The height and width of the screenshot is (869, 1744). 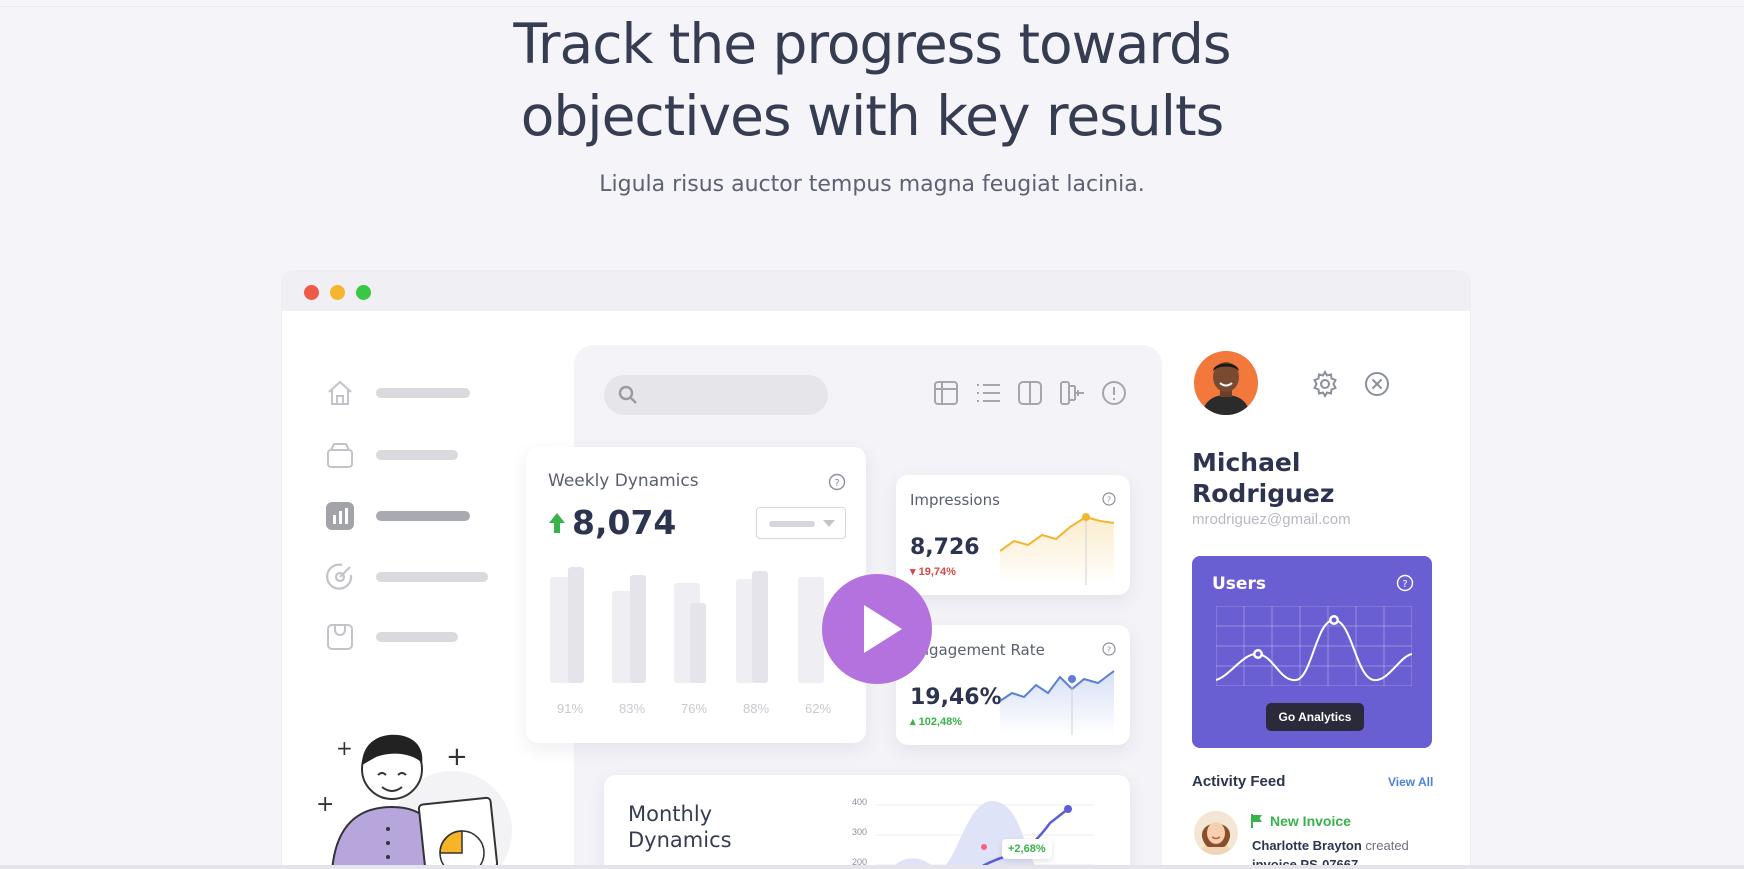 I want to click on impressions-change-value: 19,74%, so click(x=937, y=572).